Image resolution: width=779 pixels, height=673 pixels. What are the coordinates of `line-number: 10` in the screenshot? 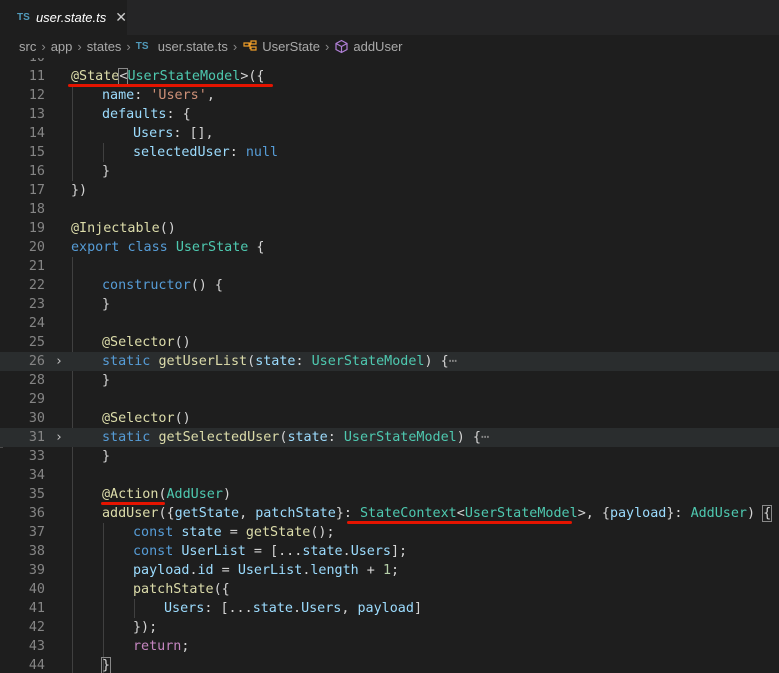 It's located at (22, 62).